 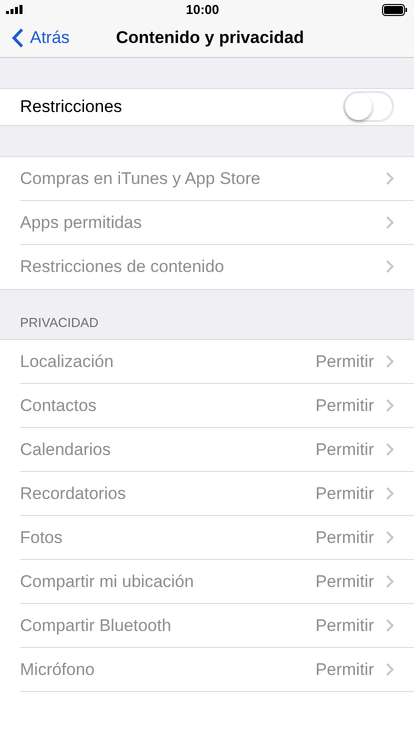 What do you see at coordinates (123, 267) in the screenshot?
I see `row-label: Restricciones de contenido` at bounding box center [123, 267].